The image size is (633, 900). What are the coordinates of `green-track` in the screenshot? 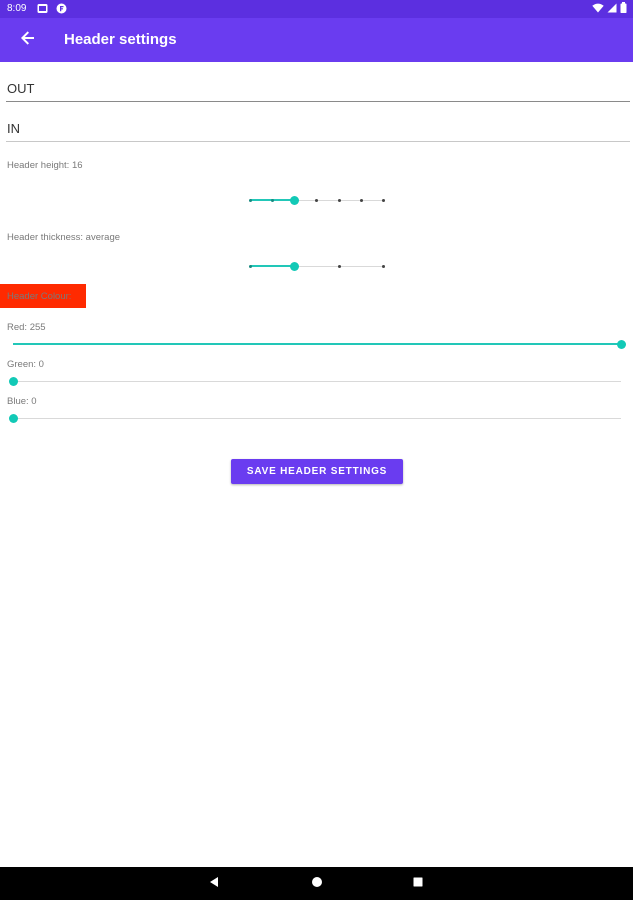 It's located at (317, 381).